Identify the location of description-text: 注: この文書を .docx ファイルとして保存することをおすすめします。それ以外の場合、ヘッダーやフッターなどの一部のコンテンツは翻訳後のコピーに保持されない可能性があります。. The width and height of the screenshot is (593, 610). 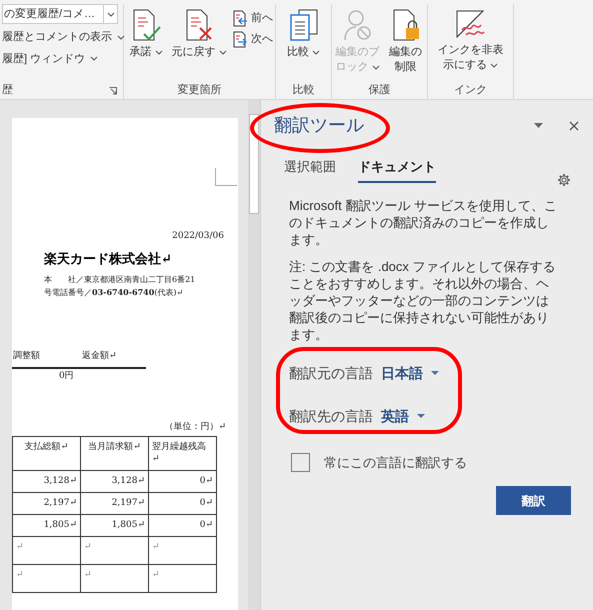
(423, 300).